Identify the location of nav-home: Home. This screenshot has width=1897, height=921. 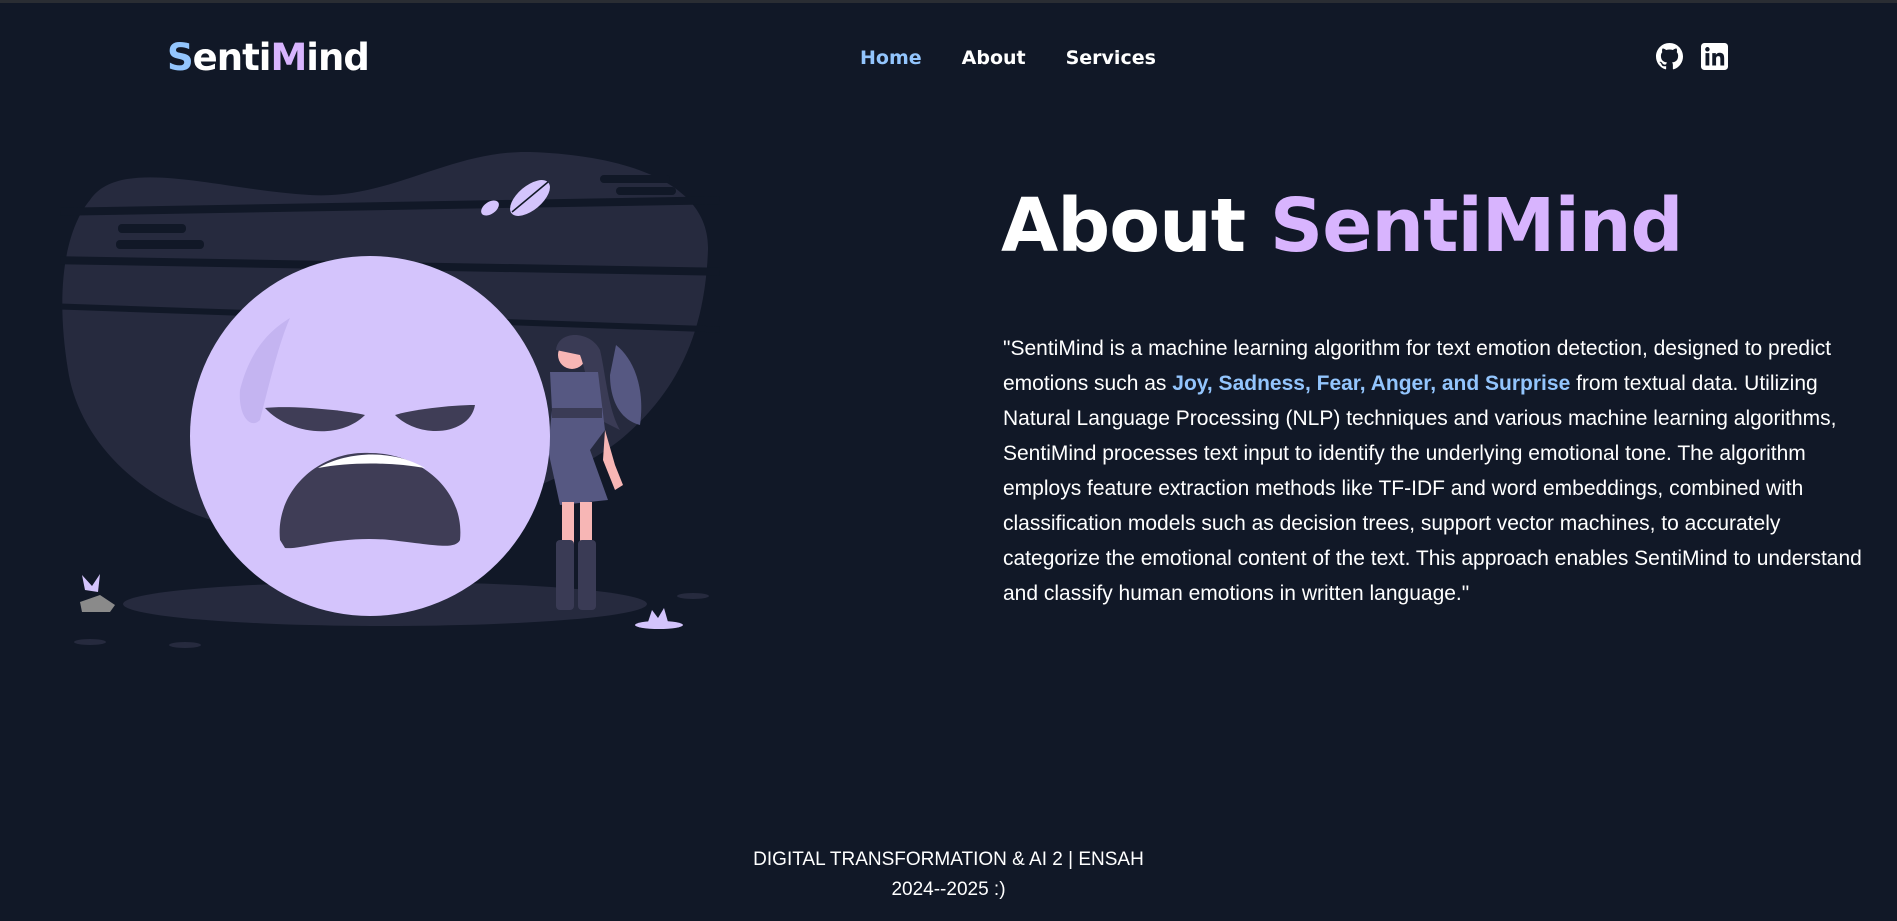
(891, 58).